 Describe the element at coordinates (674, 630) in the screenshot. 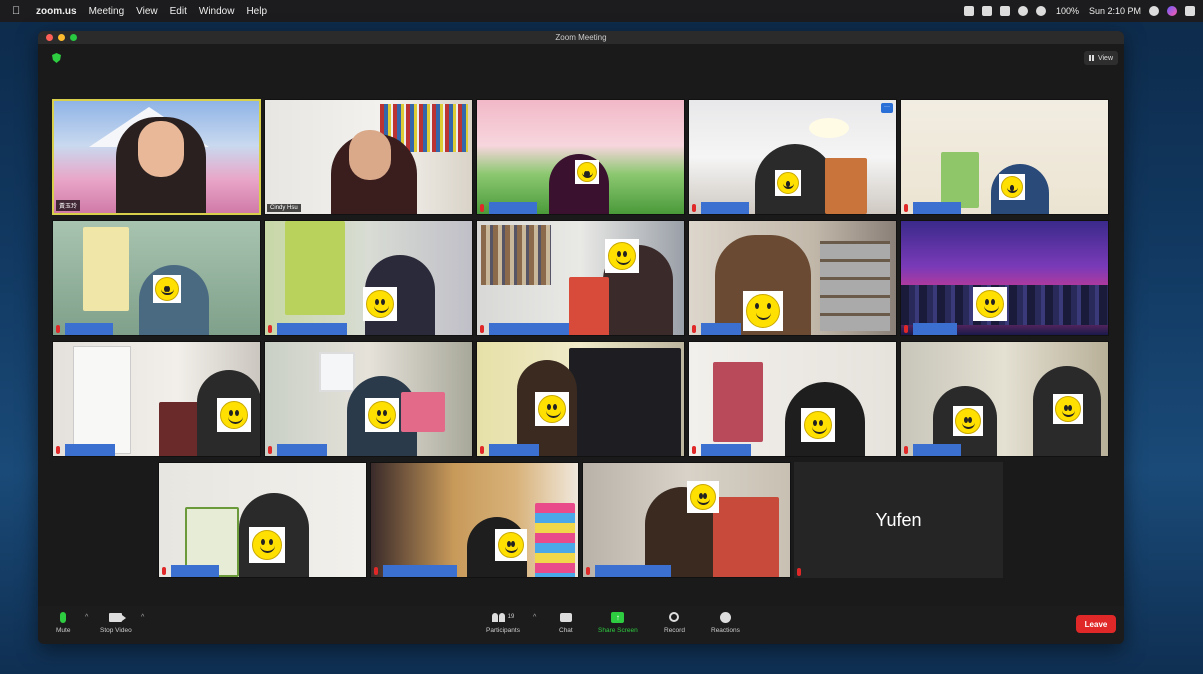

I see `record-label: Record` at that location.